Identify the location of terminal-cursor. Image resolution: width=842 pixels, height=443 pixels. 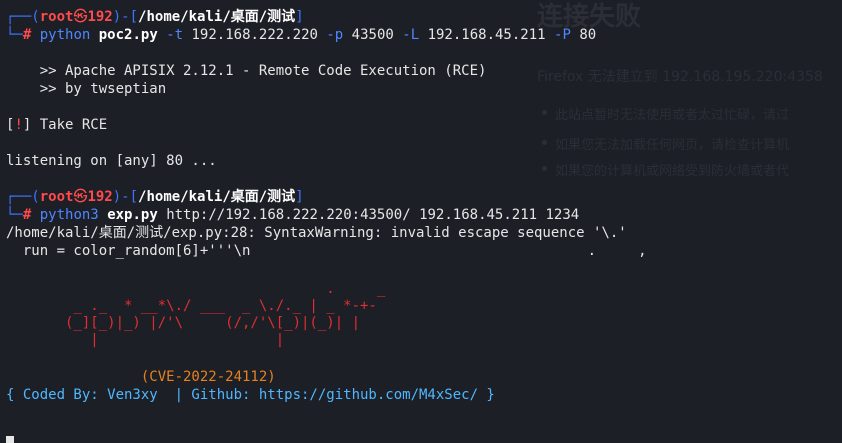
(10, 439).